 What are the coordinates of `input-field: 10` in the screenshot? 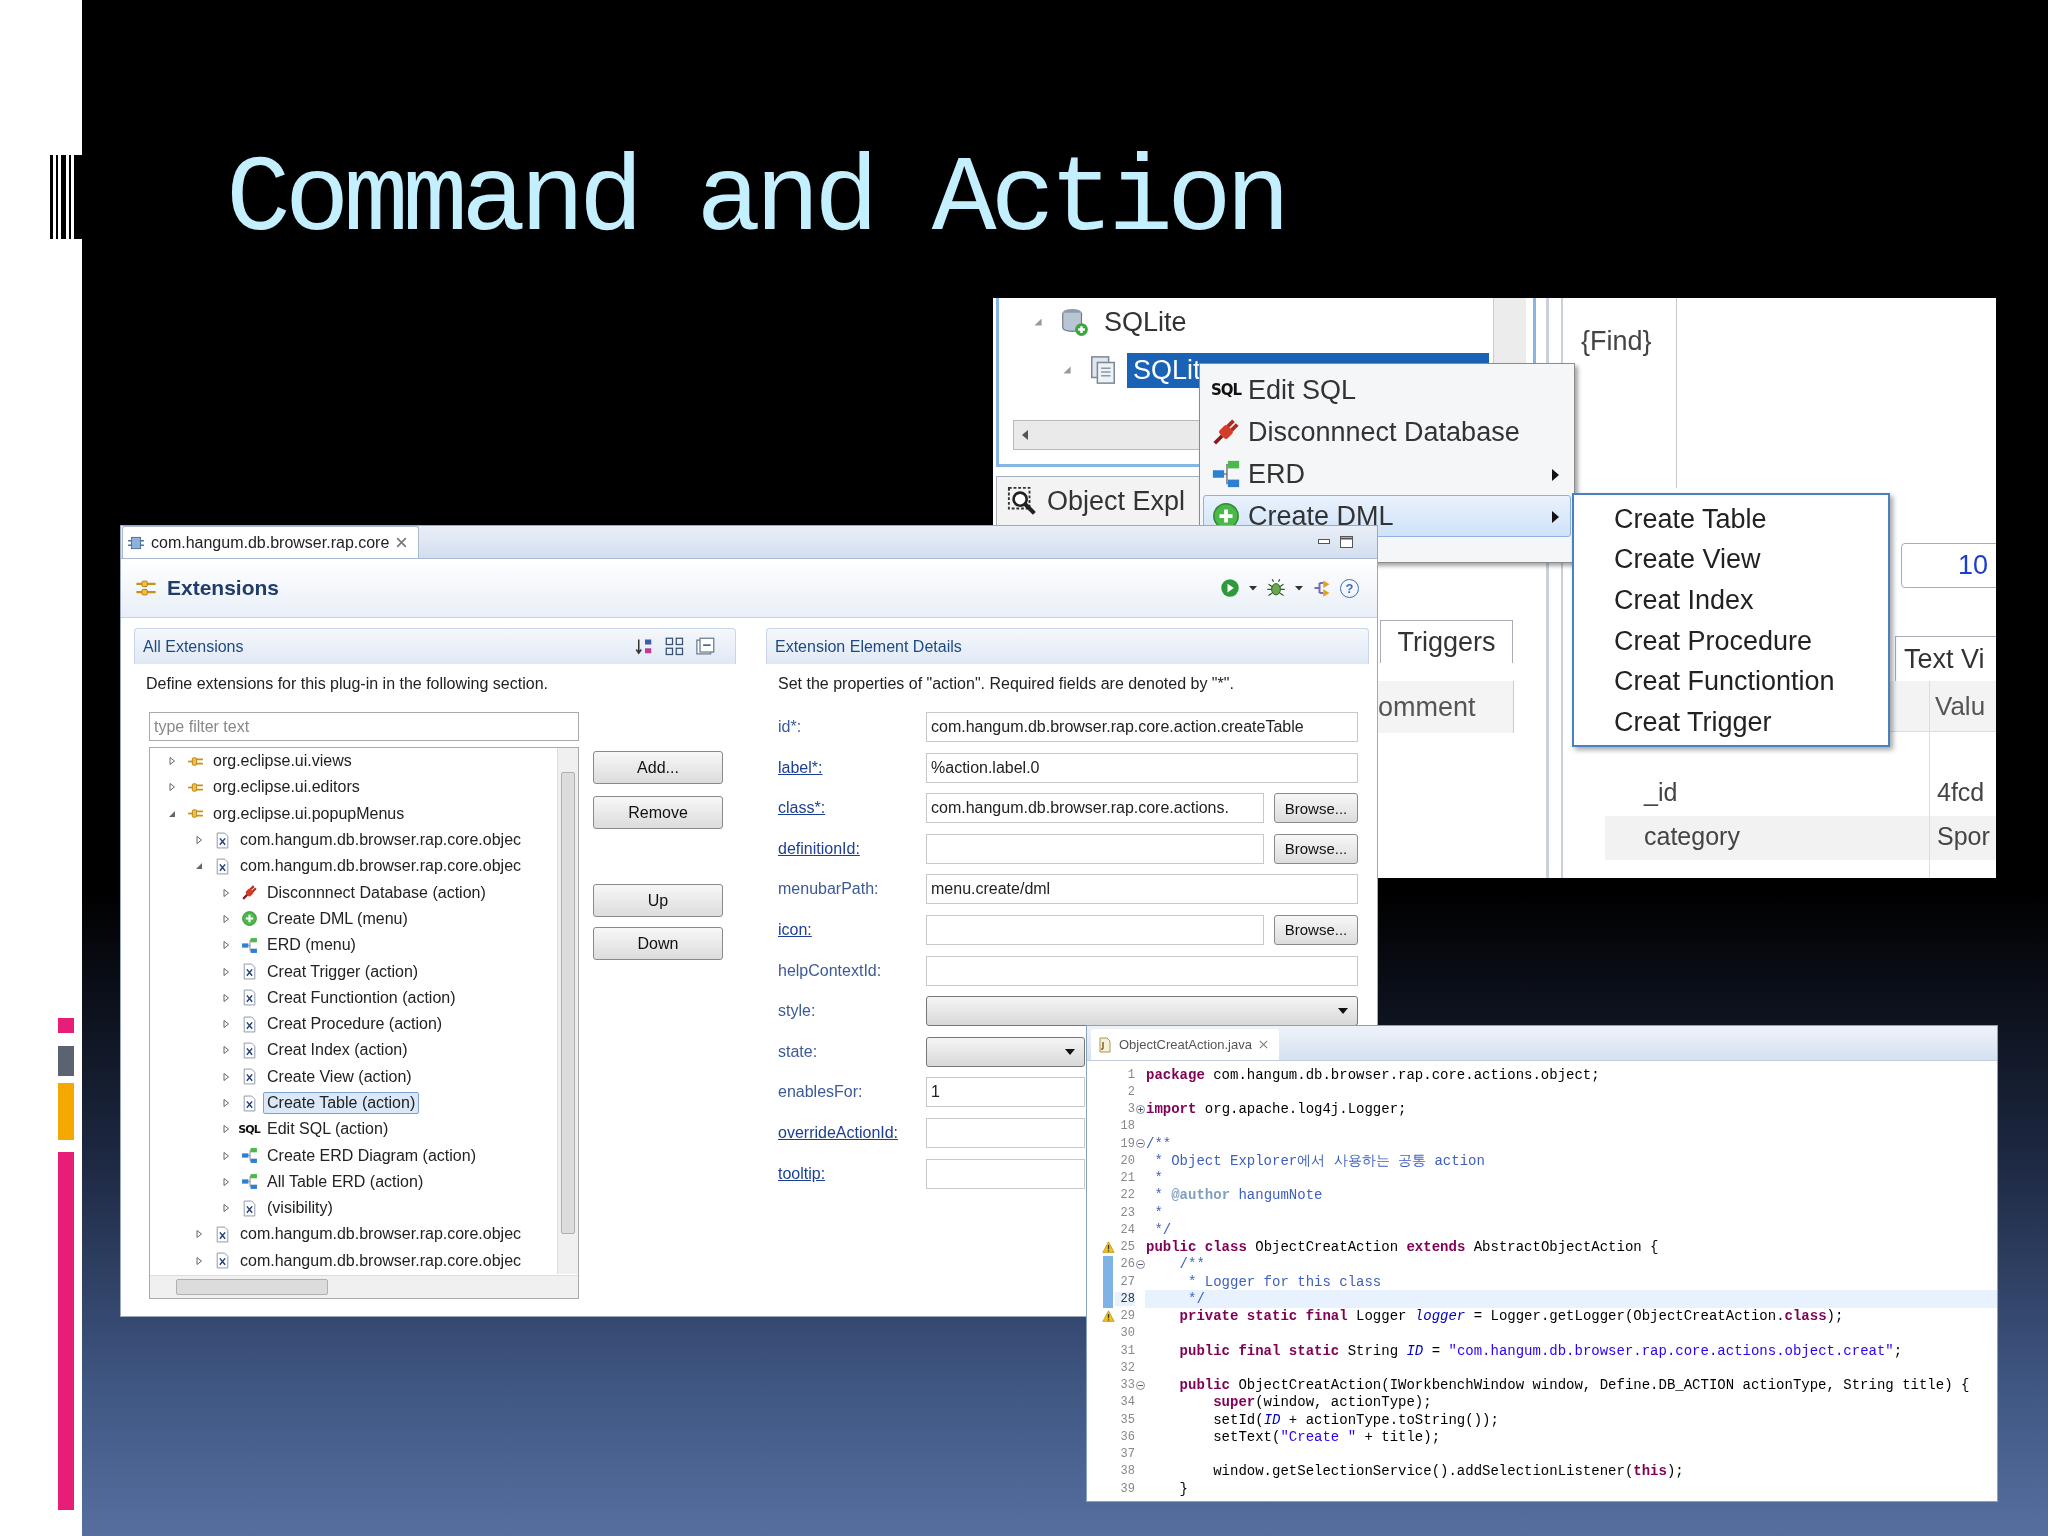 It's located at (1948, 565).